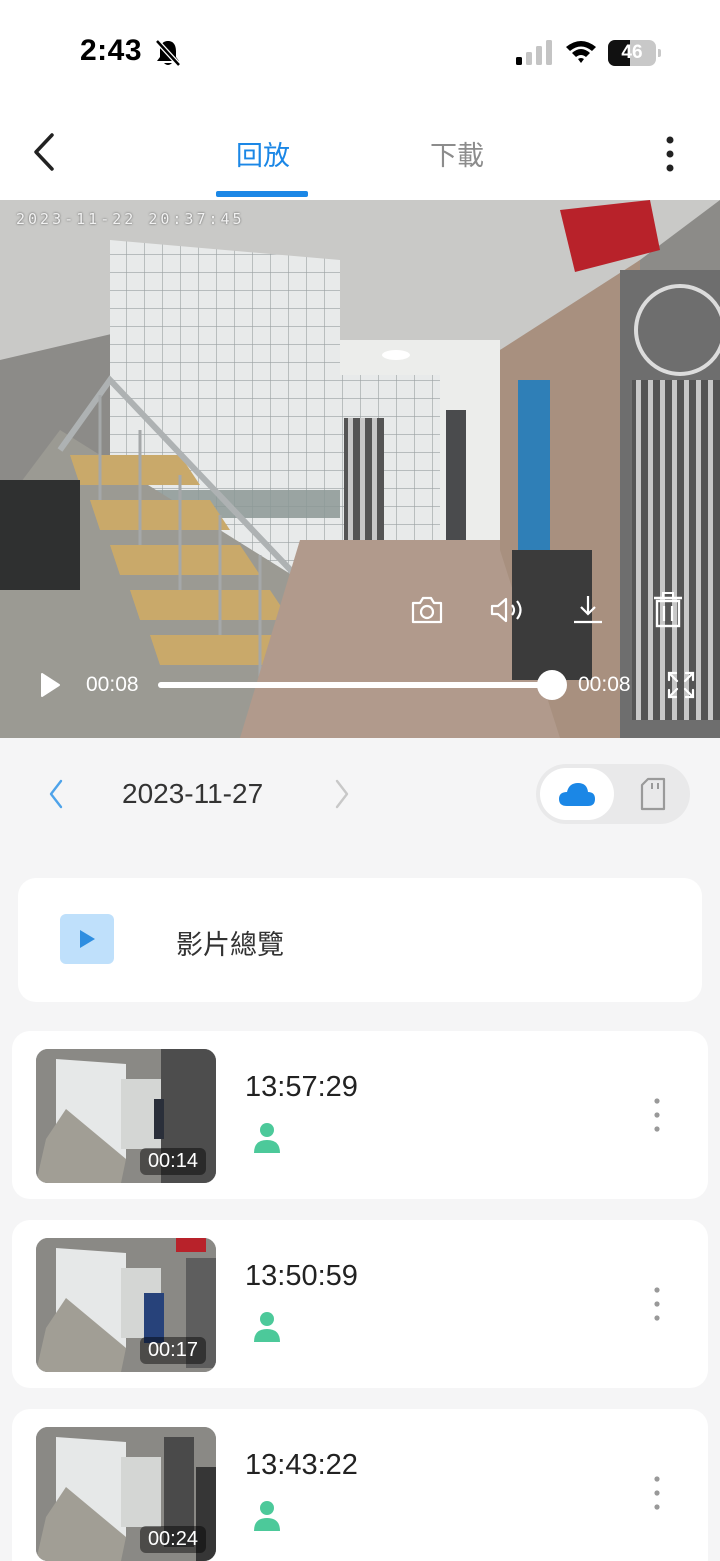  Describe the element at coordinates (534, 53) in the screenshot. I see `cellular-signal-icon` at that location.